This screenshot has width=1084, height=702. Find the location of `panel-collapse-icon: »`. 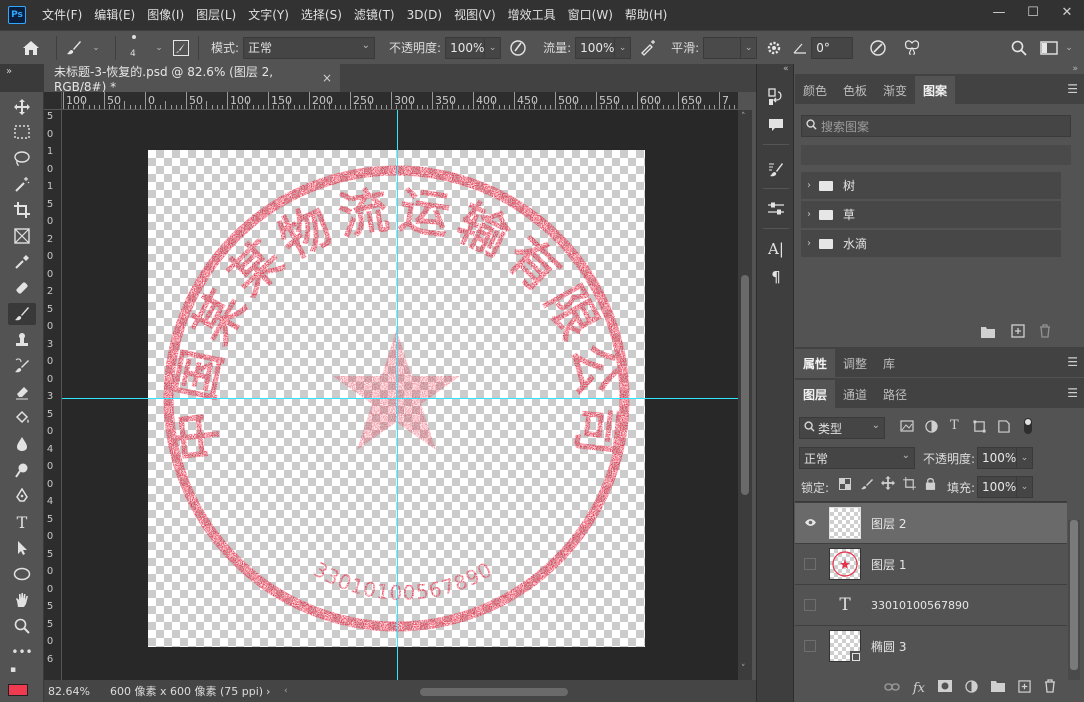

panel-collapse-icon: » is located at coordinates (1075, 69).